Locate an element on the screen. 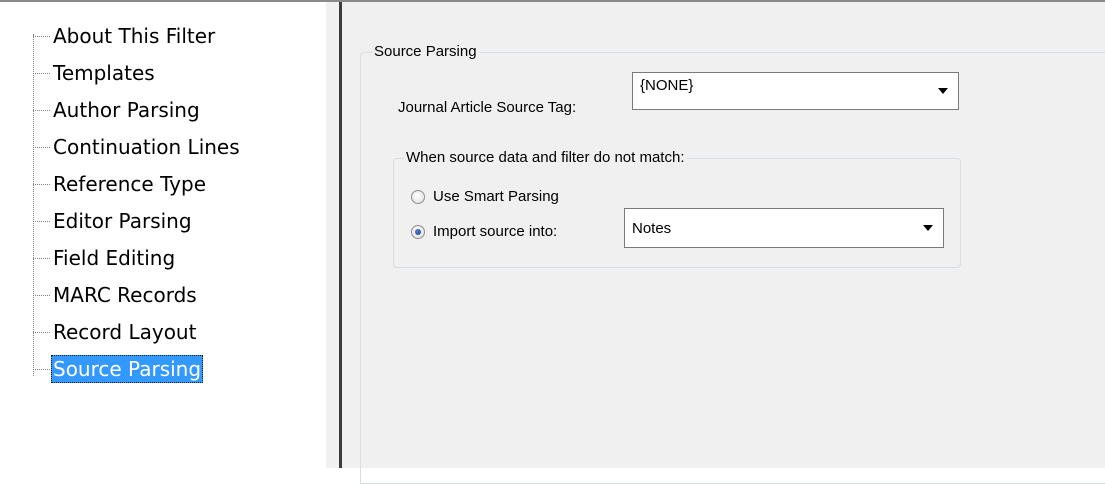  source-tag-label: Journal Article Source Tag: is located at coordinates (487, 107).